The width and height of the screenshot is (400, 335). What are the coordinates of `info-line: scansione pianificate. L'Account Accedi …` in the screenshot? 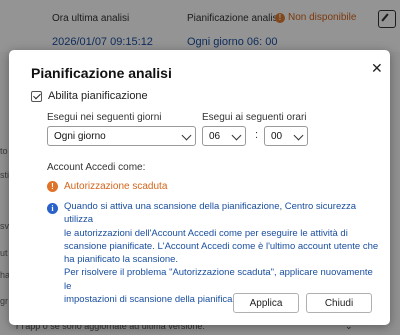 It's located at (221, 246).